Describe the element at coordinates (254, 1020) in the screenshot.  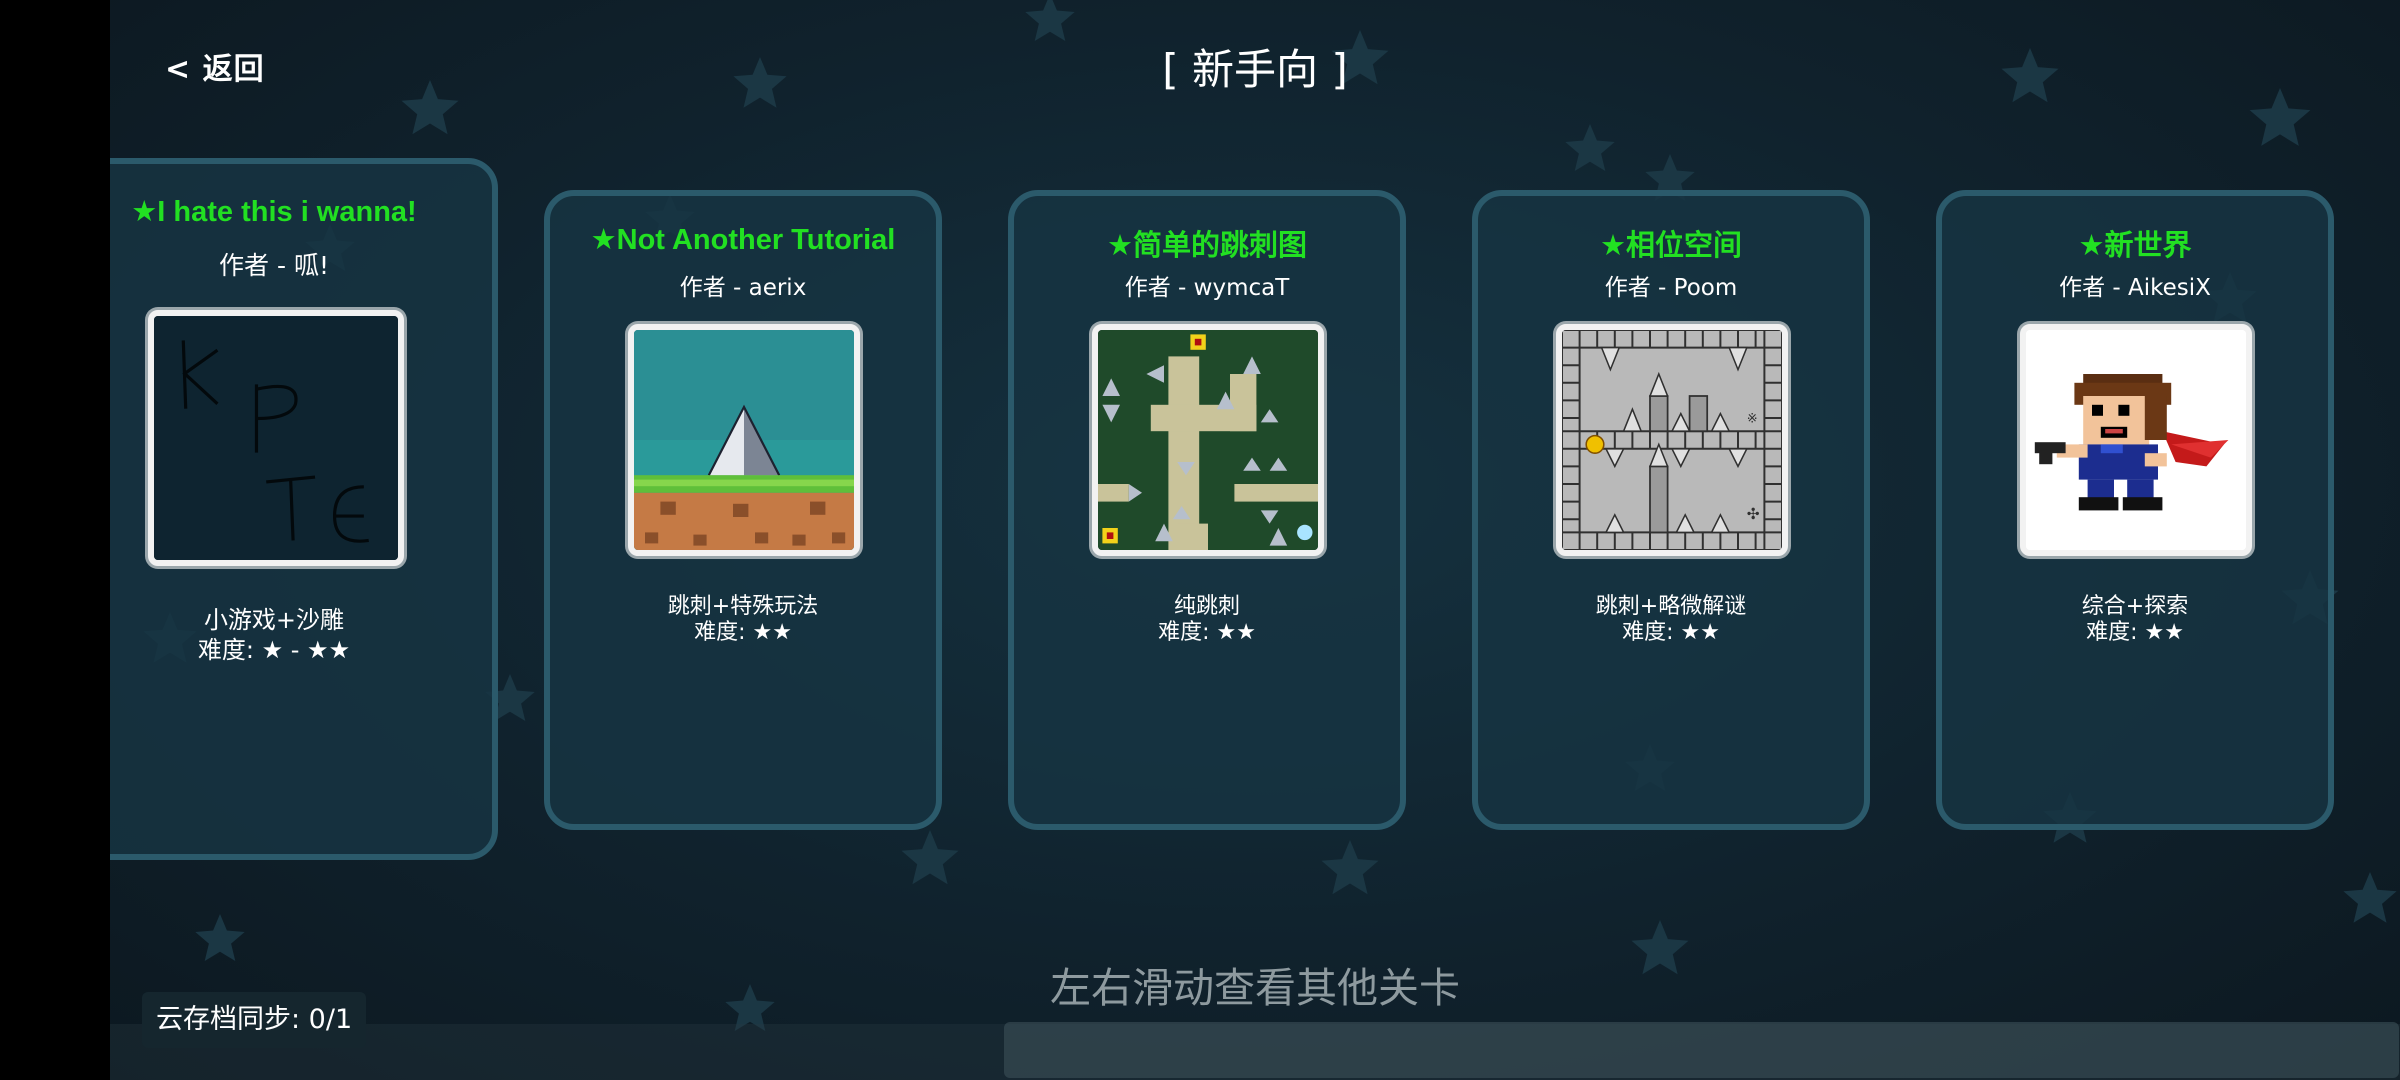
I see `cloud-sync-status: 云存档同步: 0/1` at that location.